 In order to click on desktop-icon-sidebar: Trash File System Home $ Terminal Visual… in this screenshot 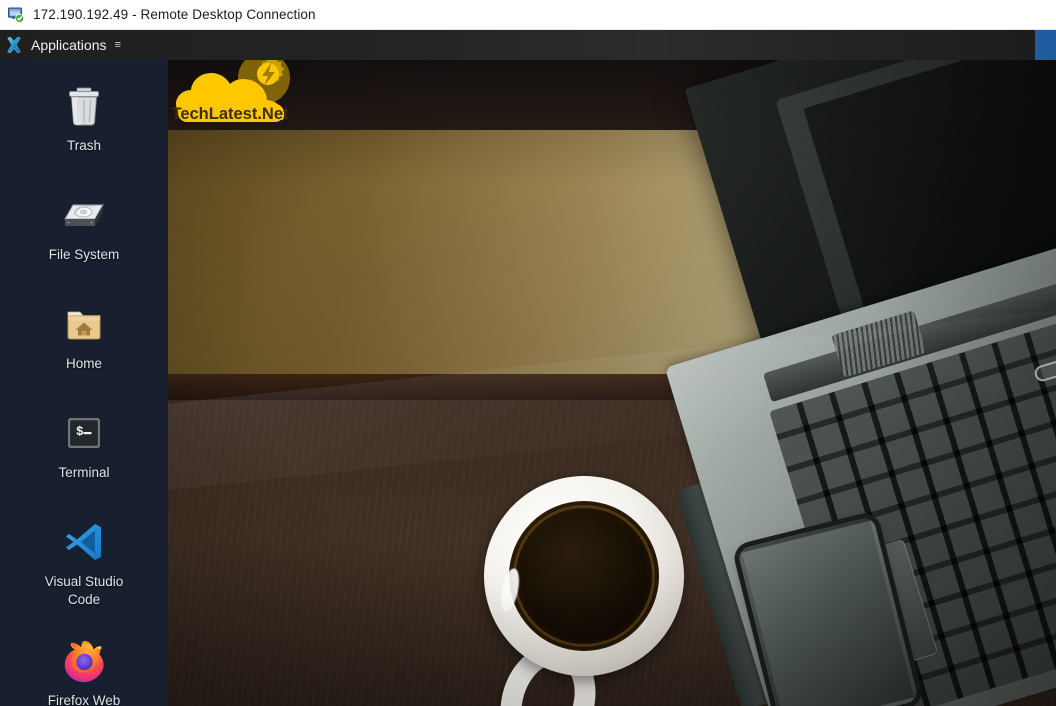, I will do `click(84, 383)`.